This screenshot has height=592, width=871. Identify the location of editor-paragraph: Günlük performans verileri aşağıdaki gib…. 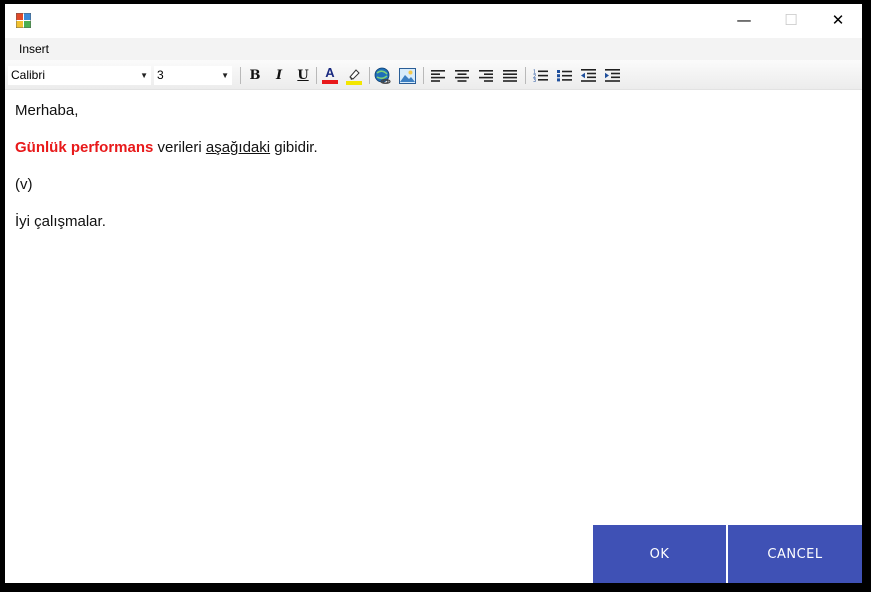
(166, 147).